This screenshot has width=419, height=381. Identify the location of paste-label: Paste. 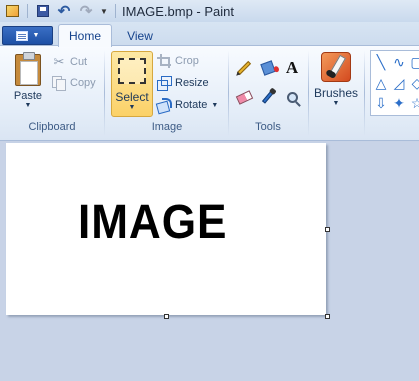
(28, 96).